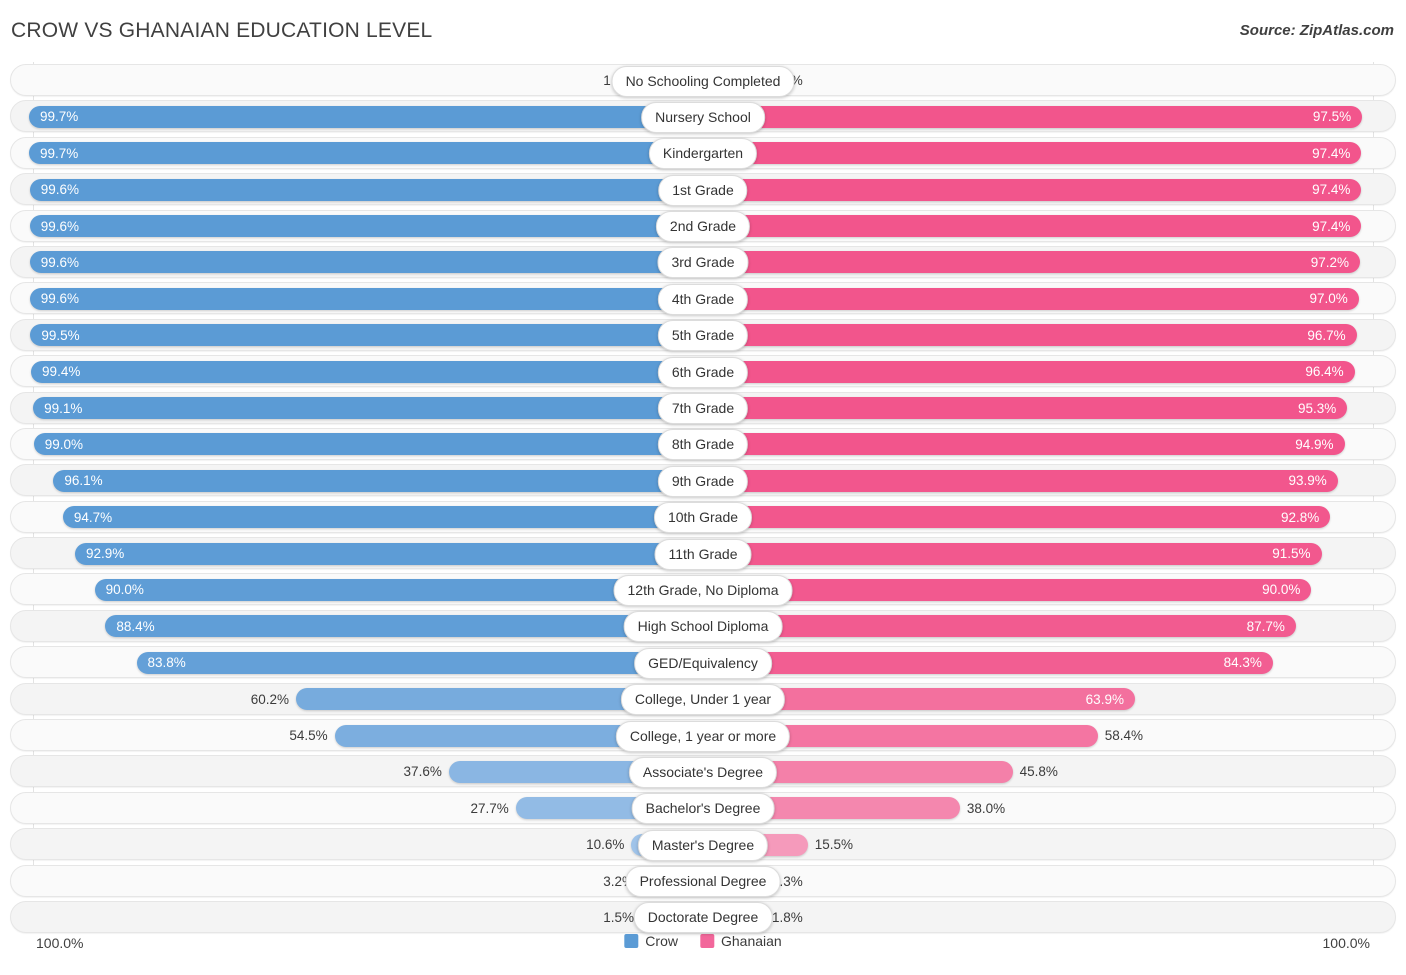 The image size is (1406, 975). What do you see at coordinates (1331, 226) in the screenshot?
I see `value-label-ghanaian: 97.4%` at bounding box center [1331, 226].